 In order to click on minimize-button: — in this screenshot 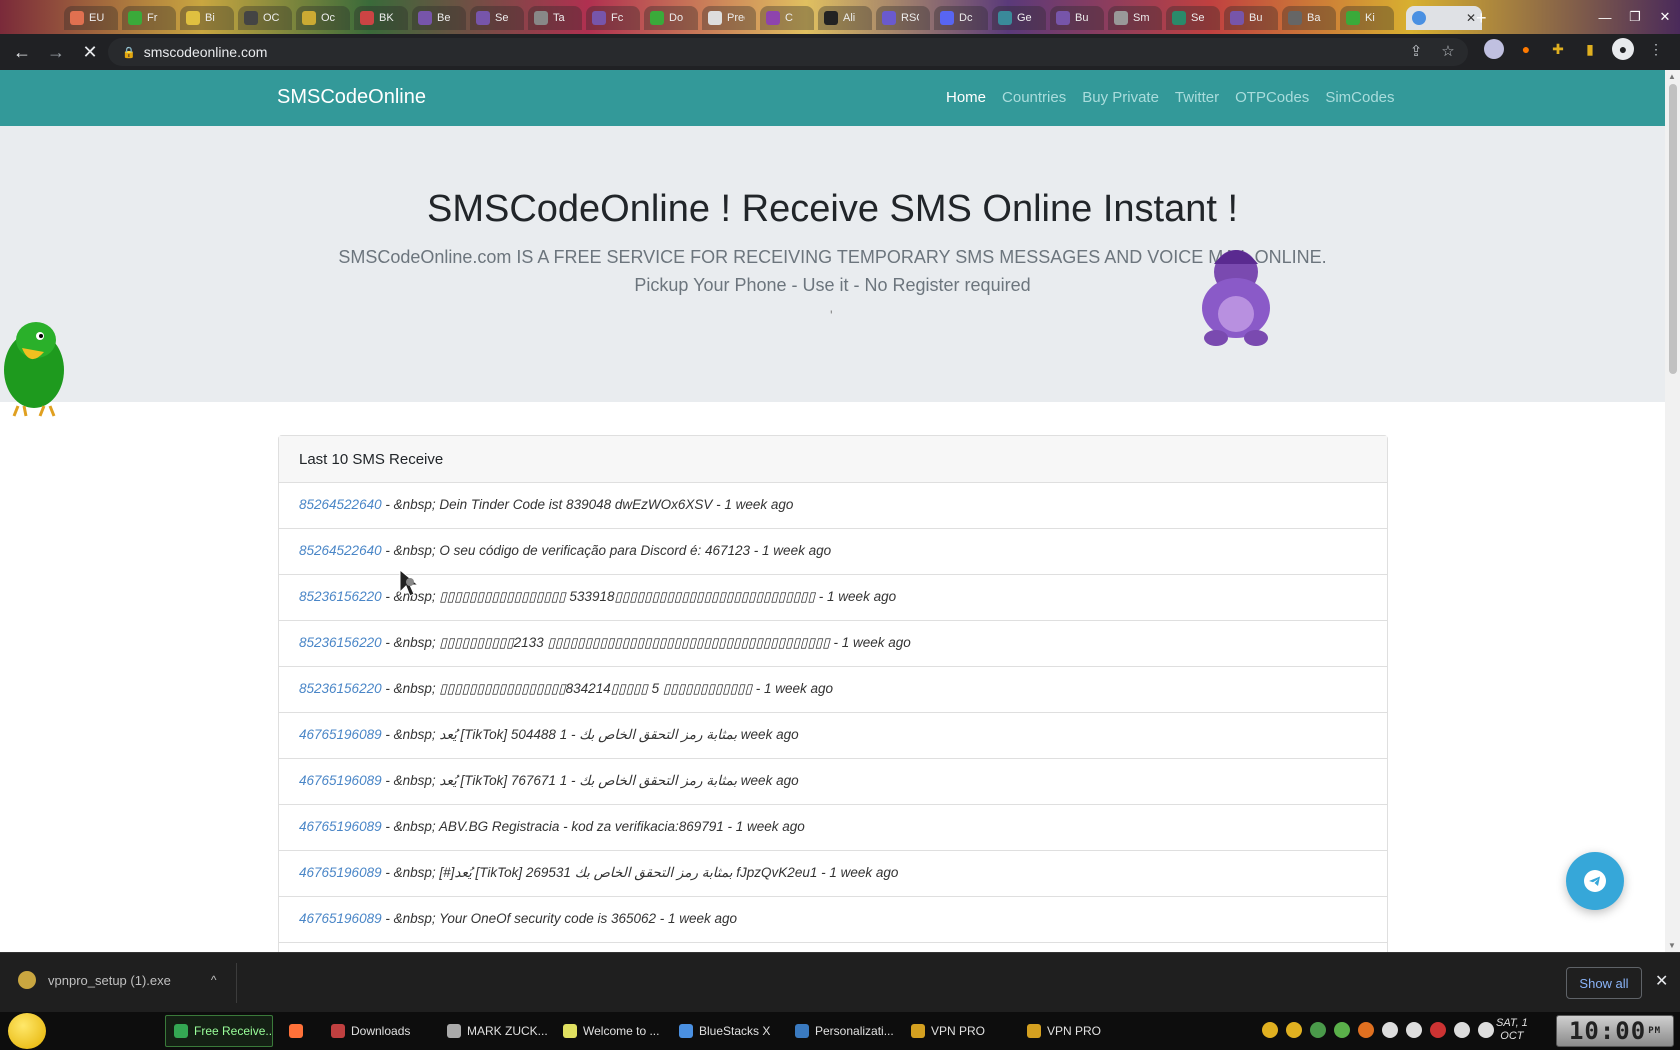, I will do `click(1605, 17)`.